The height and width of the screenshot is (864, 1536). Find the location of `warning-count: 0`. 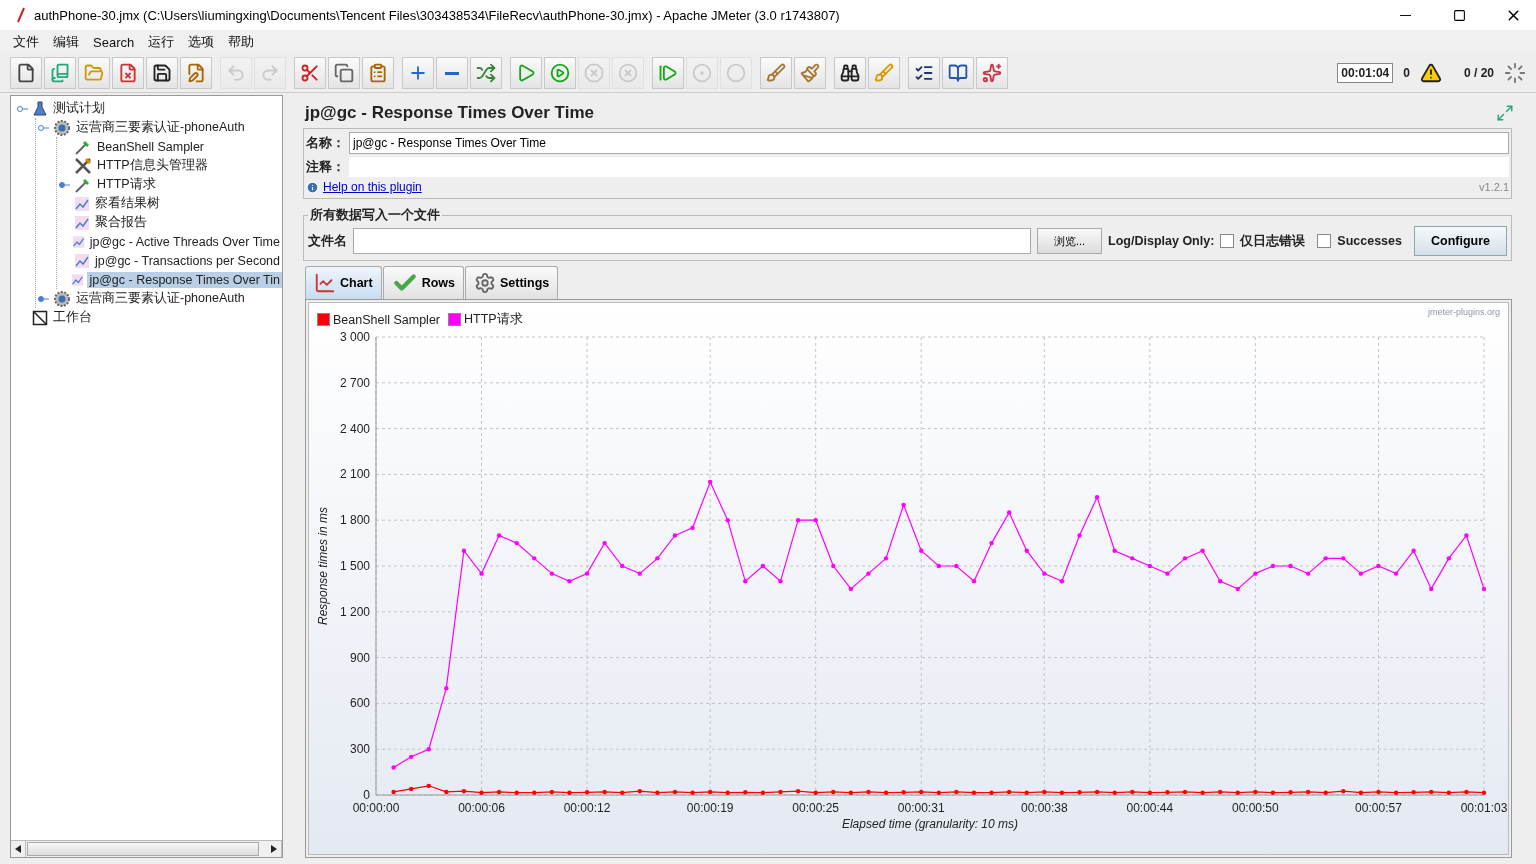

warning-count: 0 is located at coordinates (1406, 73).